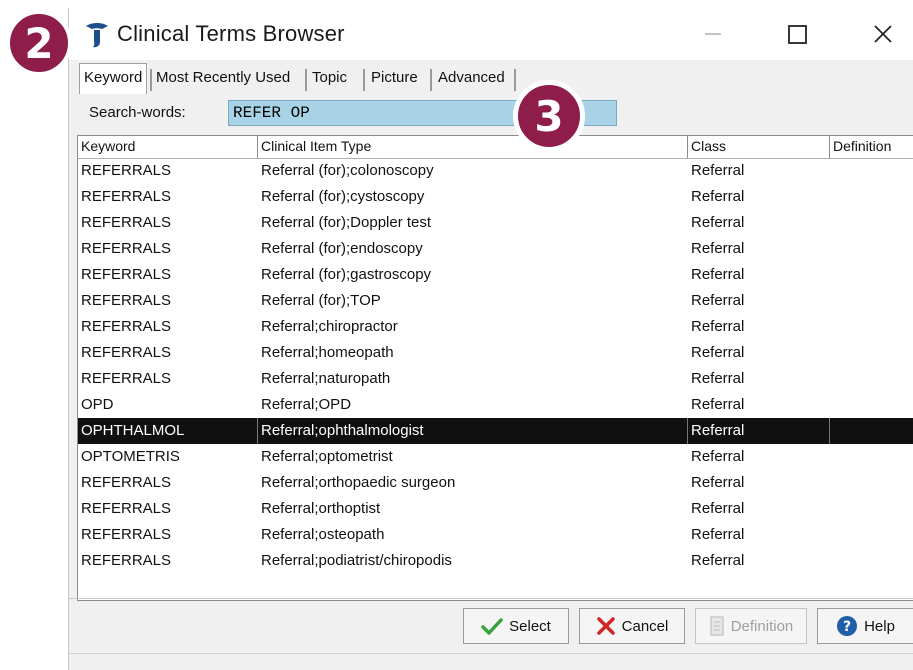 This screenshot has height=670, width=913. Describe the element at coordinates (495, 327) in the screenshot. I see `table-row: REFERRALS Referral;chiropractor Referral` at that location.